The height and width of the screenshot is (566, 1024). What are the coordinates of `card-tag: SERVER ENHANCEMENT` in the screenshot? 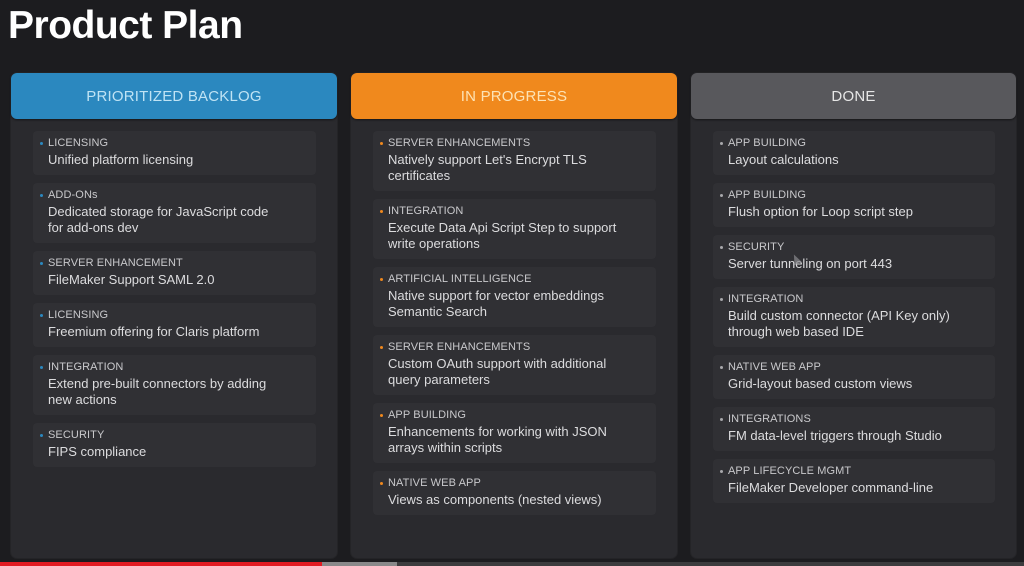 It's located at (115, 263).